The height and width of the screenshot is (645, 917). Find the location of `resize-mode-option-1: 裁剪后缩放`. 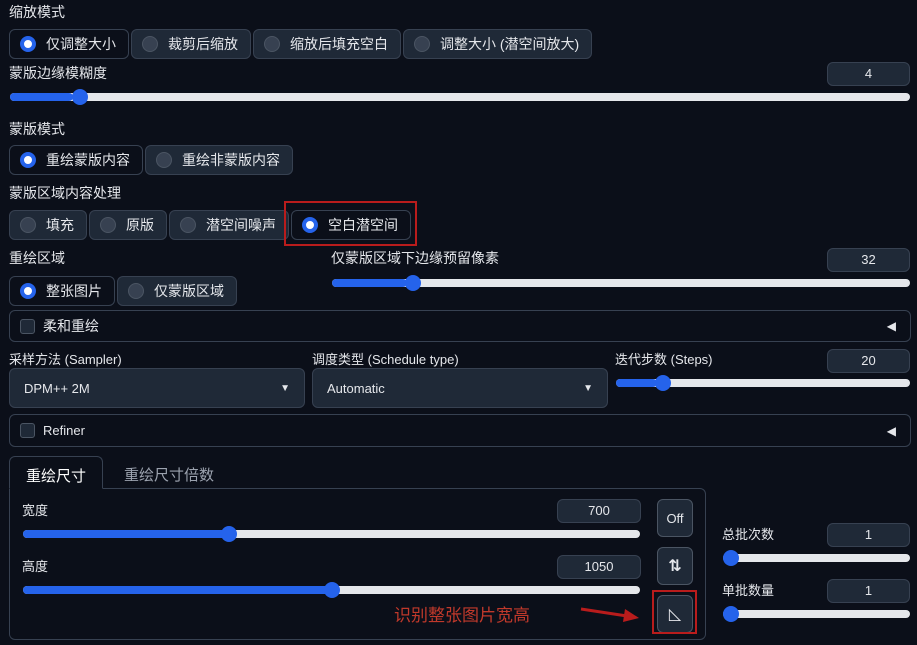

resize-mode-option-1: 裁剪后缩放 is located at coordinates (191, 44).